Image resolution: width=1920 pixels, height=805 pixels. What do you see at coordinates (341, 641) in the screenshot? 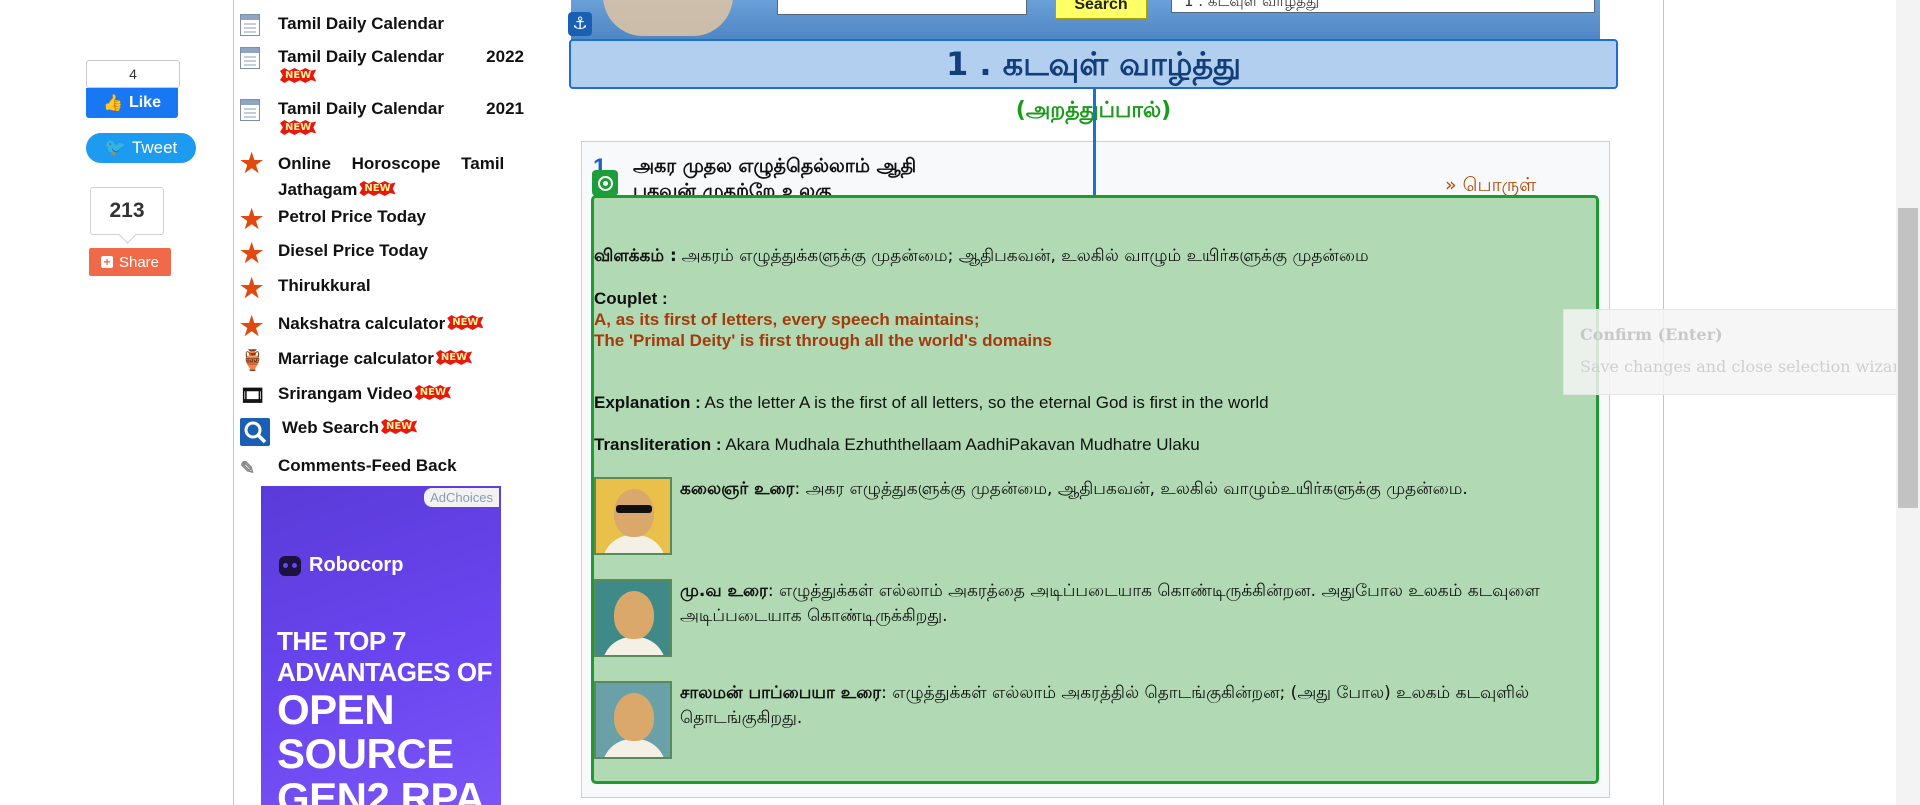
I see `ad-headline-line: THE TOP 7` at bounding box center [341, 641].